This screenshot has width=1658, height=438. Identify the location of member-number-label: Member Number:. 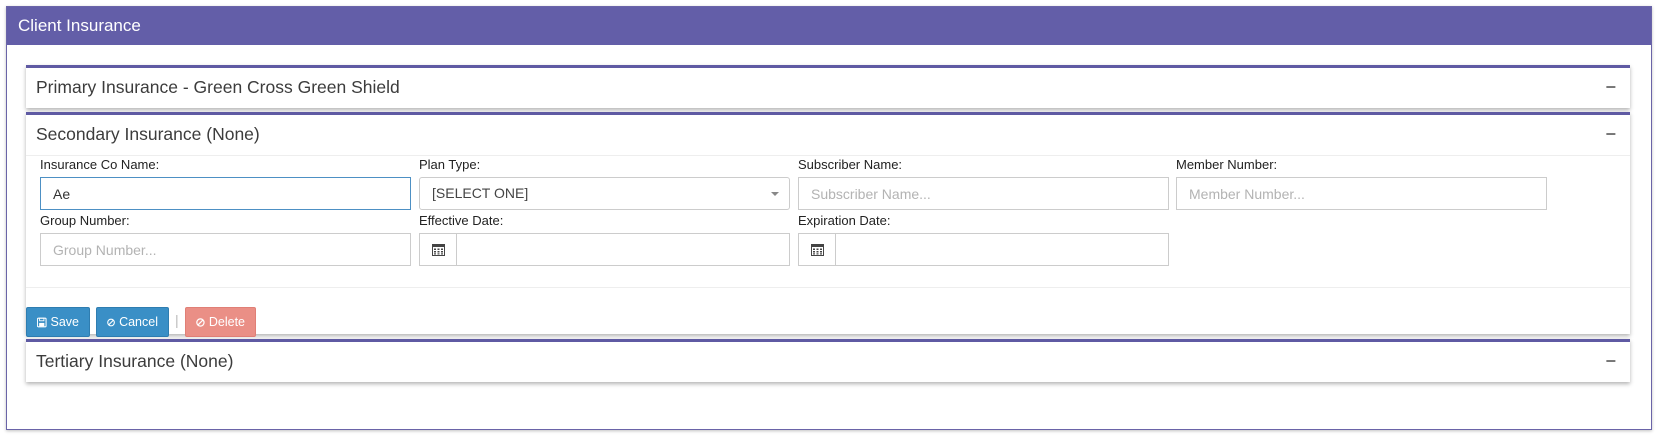
(1227, 164).